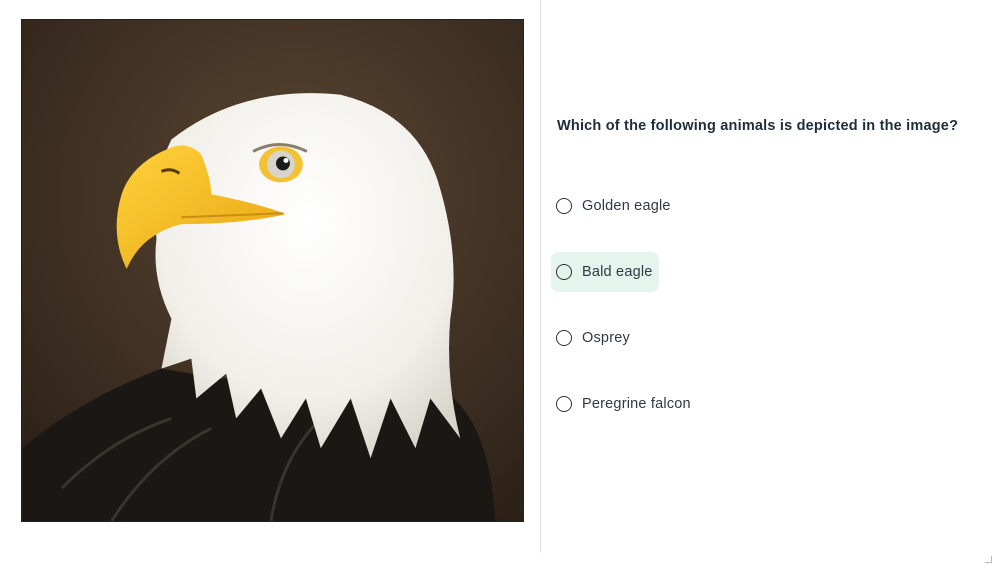  What do you see at coordinates (636, 404) in the screenshot?
I see `option-label: Peregrine falcon` at bounding box center [636, 404].